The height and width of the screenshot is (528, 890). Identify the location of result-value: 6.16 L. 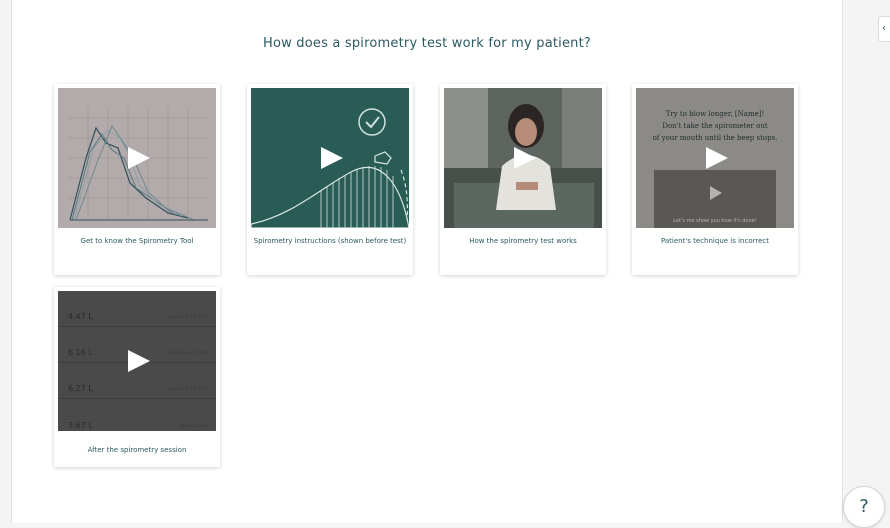
(80, 352).